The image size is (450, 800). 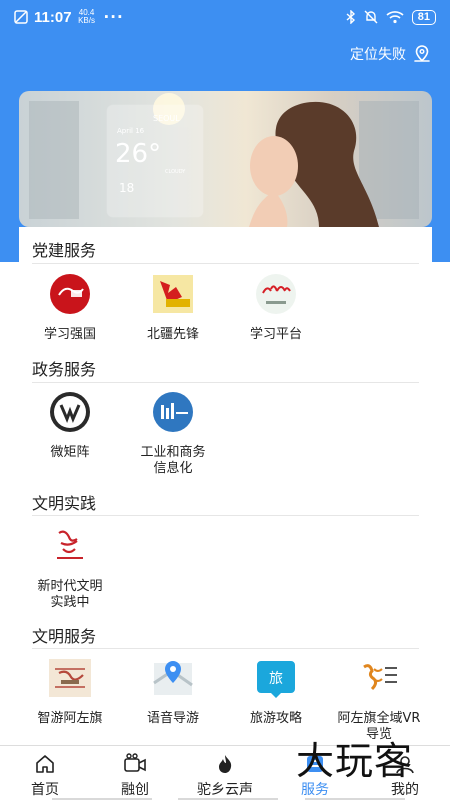 I want to click on xinshidai-icon, so click(x=70, y=546).